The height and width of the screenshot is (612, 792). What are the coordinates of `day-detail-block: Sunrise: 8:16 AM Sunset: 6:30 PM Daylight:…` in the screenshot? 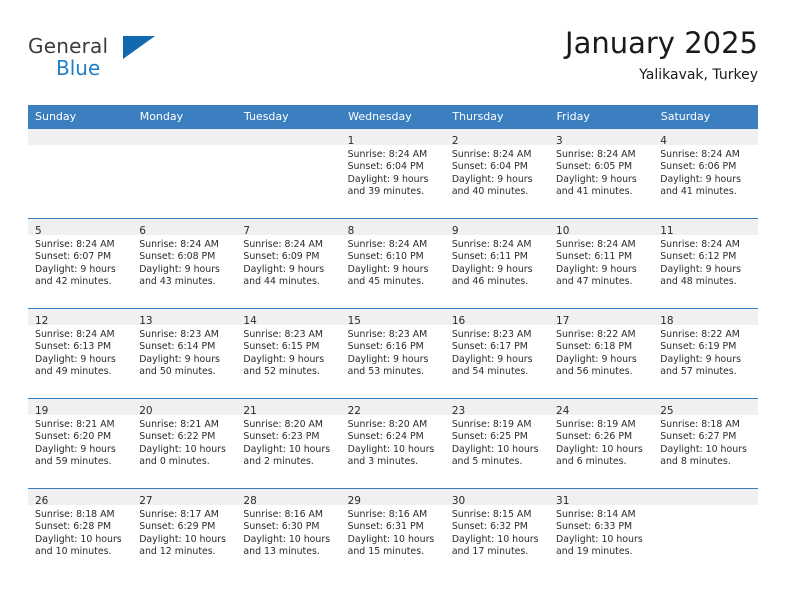 It's located at (288, 532).